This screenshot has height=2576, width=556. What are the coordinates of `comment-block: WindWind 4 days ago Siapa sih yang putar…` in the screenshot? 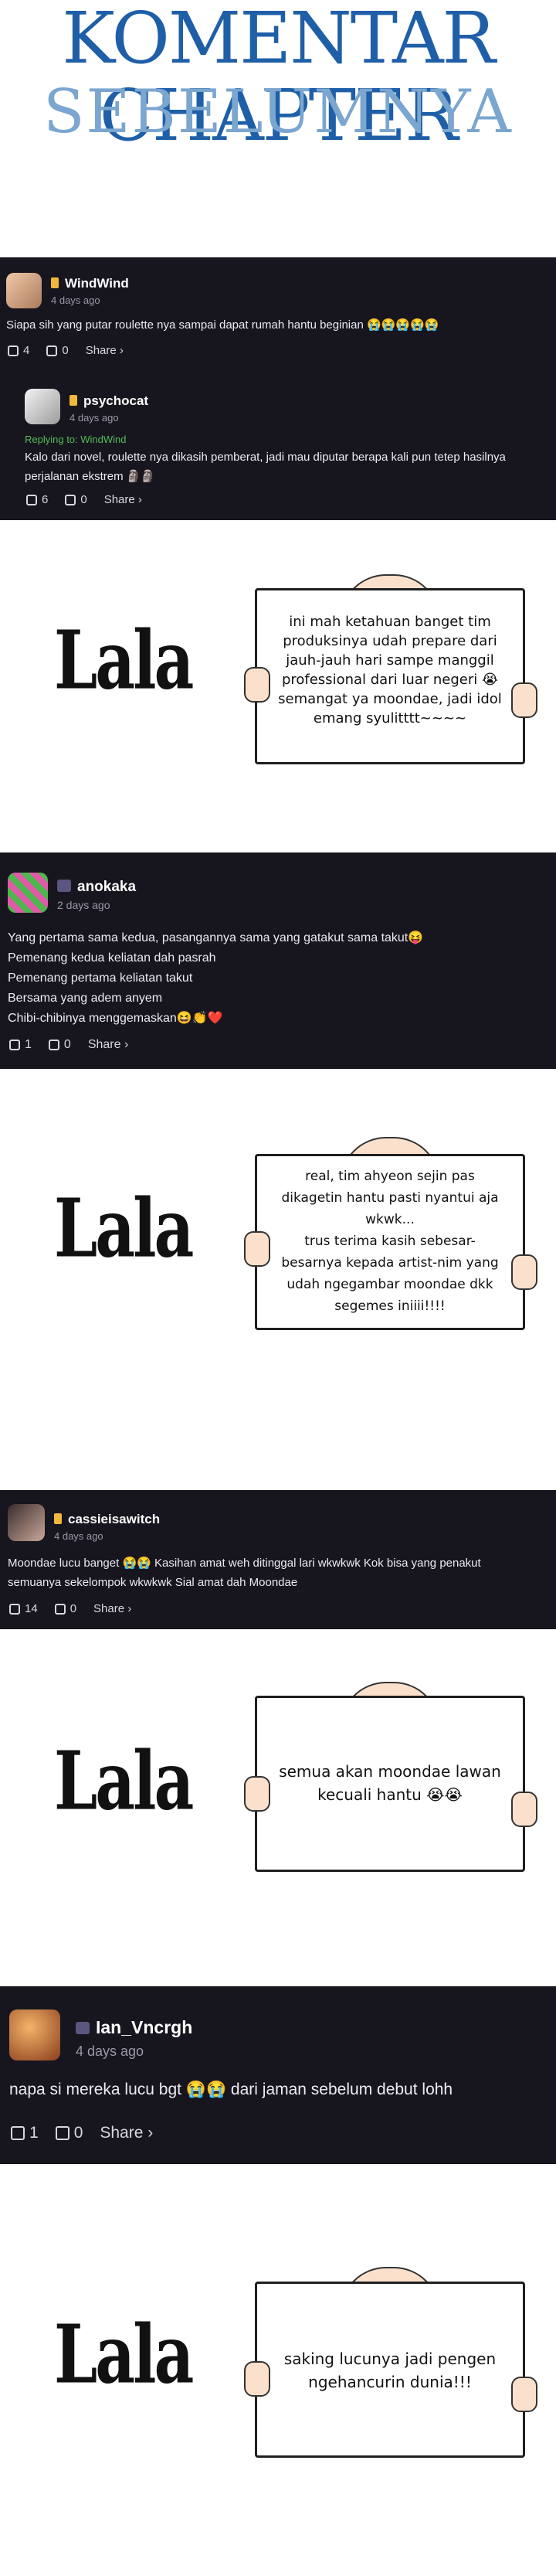 It's located at (278, 388).